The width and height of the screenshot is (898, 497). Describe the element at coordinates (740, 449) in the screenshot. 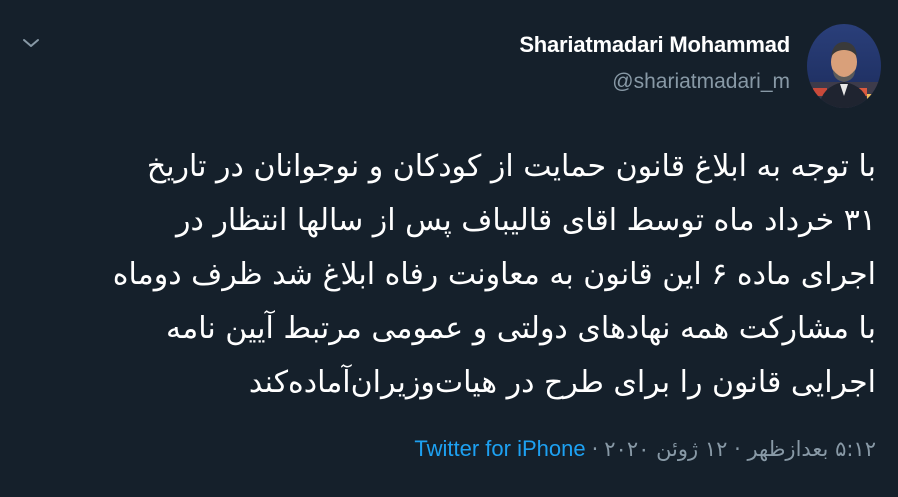

I see `timestamp: ۵:۱۲ بعدازظهر · ۱۲ ژوئن ۲۰۲۰` at that location.